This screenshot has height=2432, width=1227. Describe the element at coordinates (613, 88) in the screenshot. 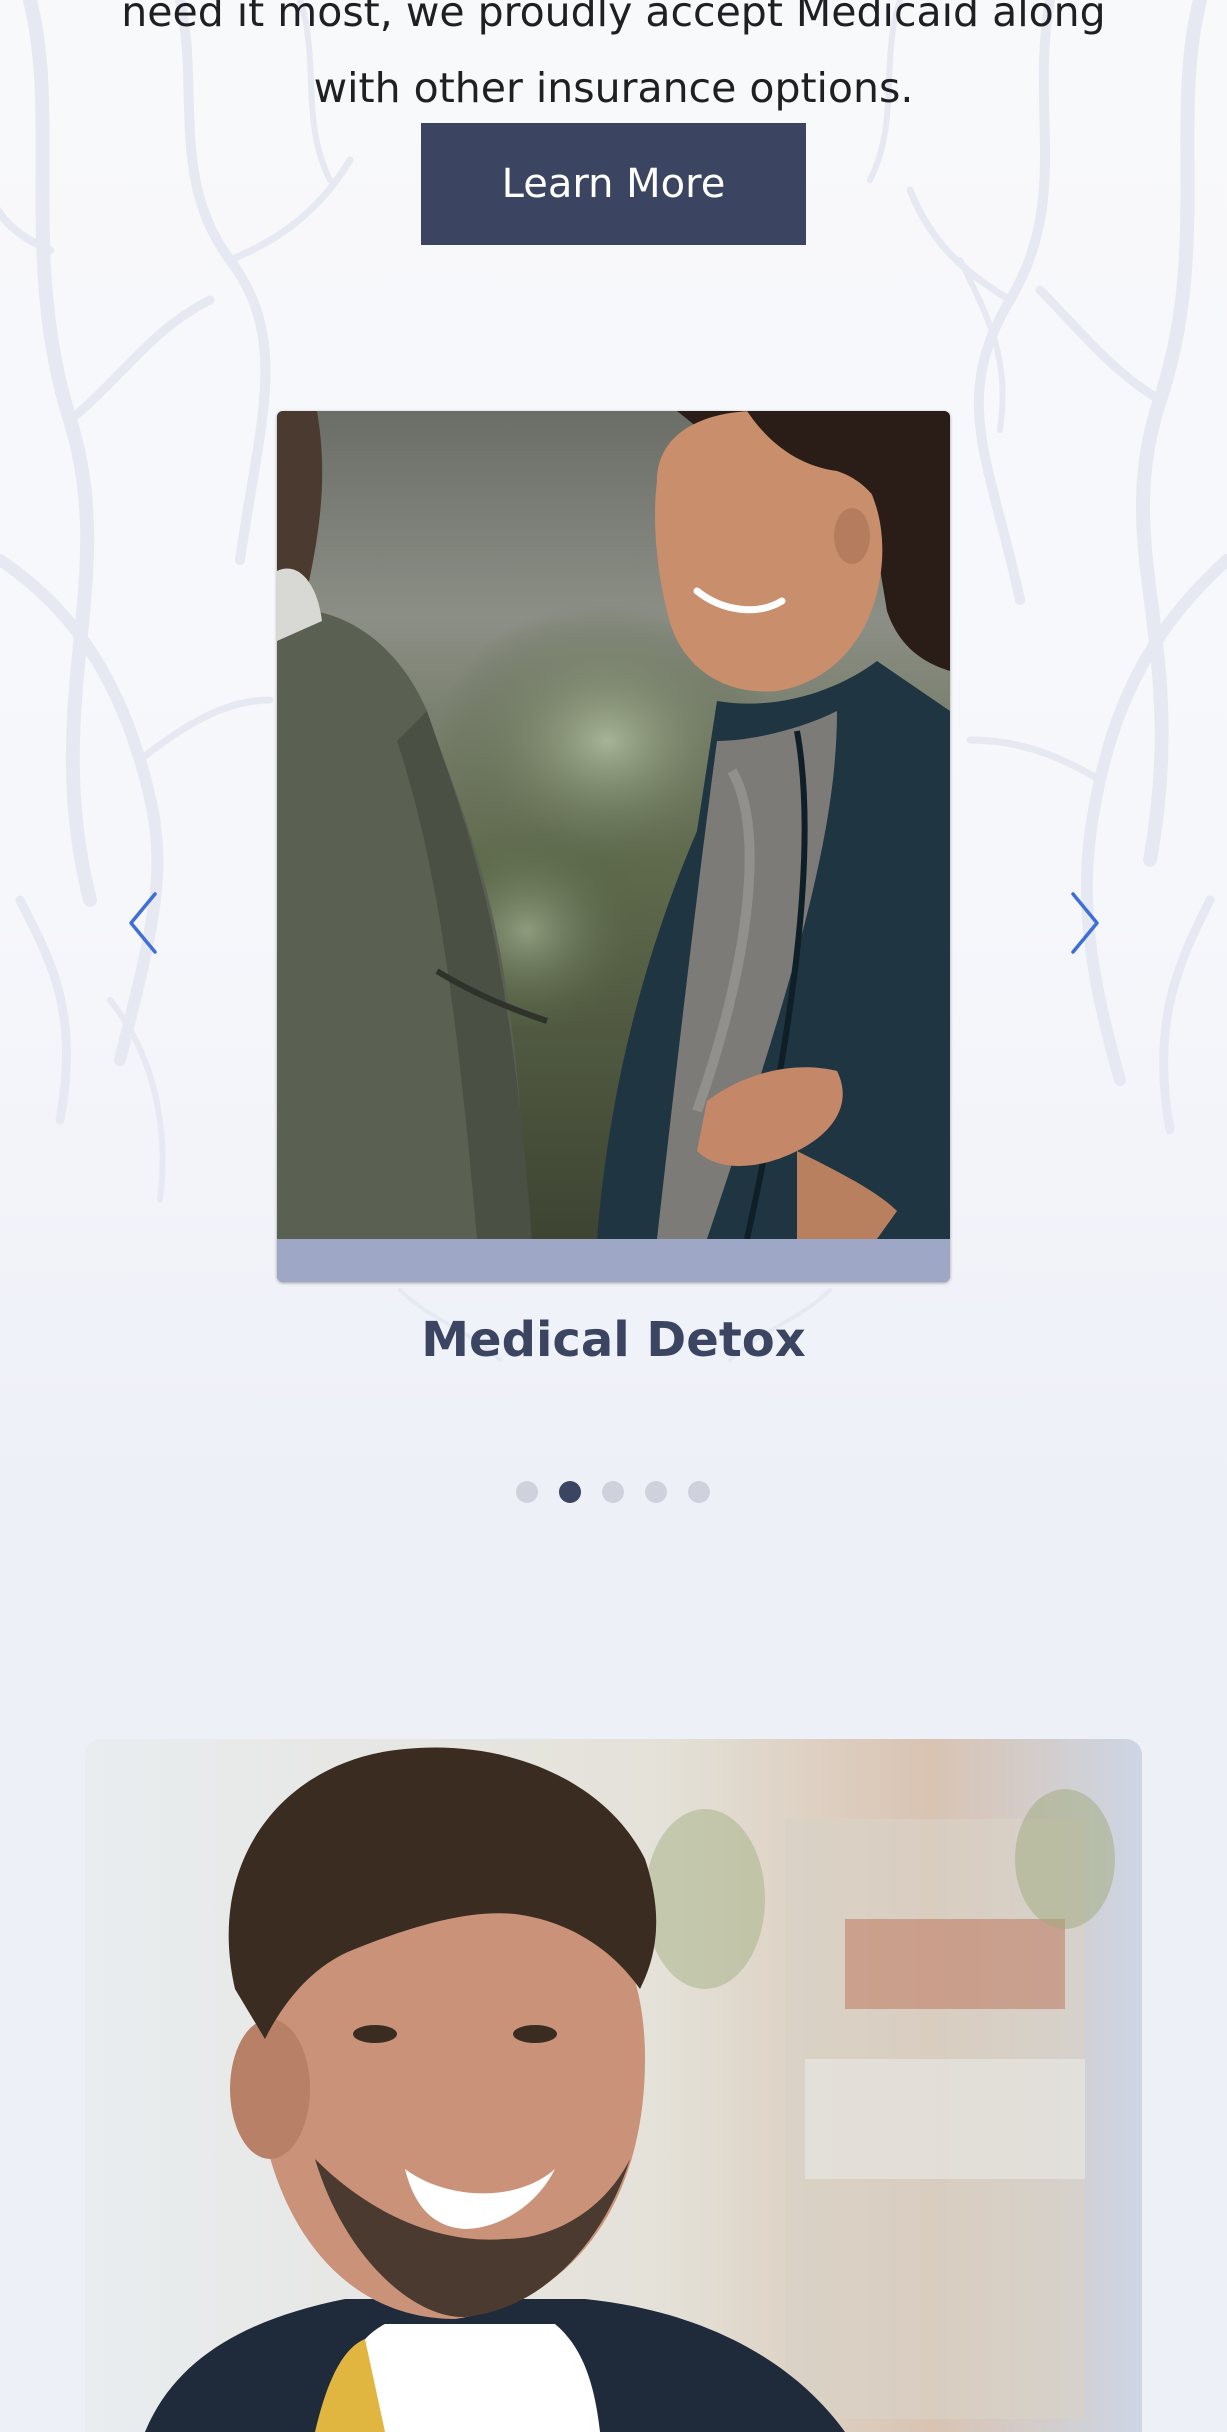

I see `intro-line-2: with other insurance options.` at that location.